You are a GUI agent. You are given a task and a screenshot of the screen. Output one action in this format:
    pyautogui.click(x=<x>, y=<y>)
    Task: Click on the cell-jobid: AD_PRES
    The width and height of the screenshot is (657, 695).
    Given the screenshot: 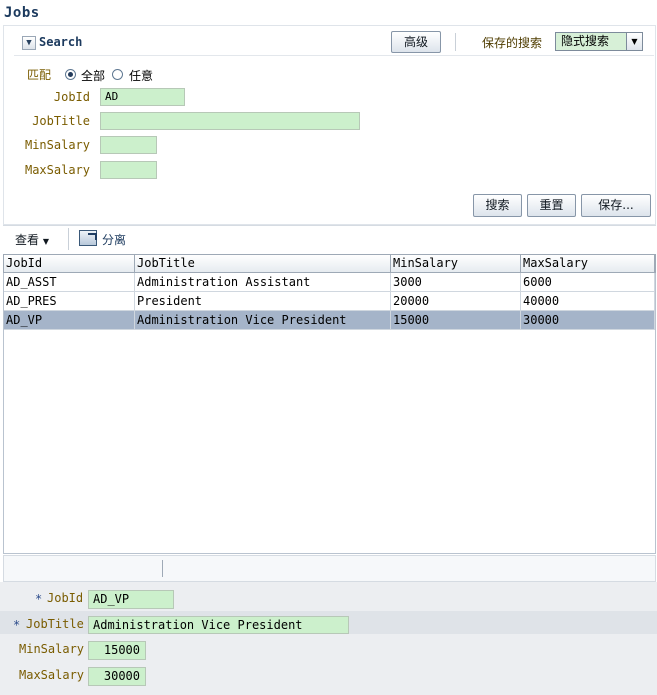 What is the action you would take?
    pyautogui.click(x=69, y=301)
    